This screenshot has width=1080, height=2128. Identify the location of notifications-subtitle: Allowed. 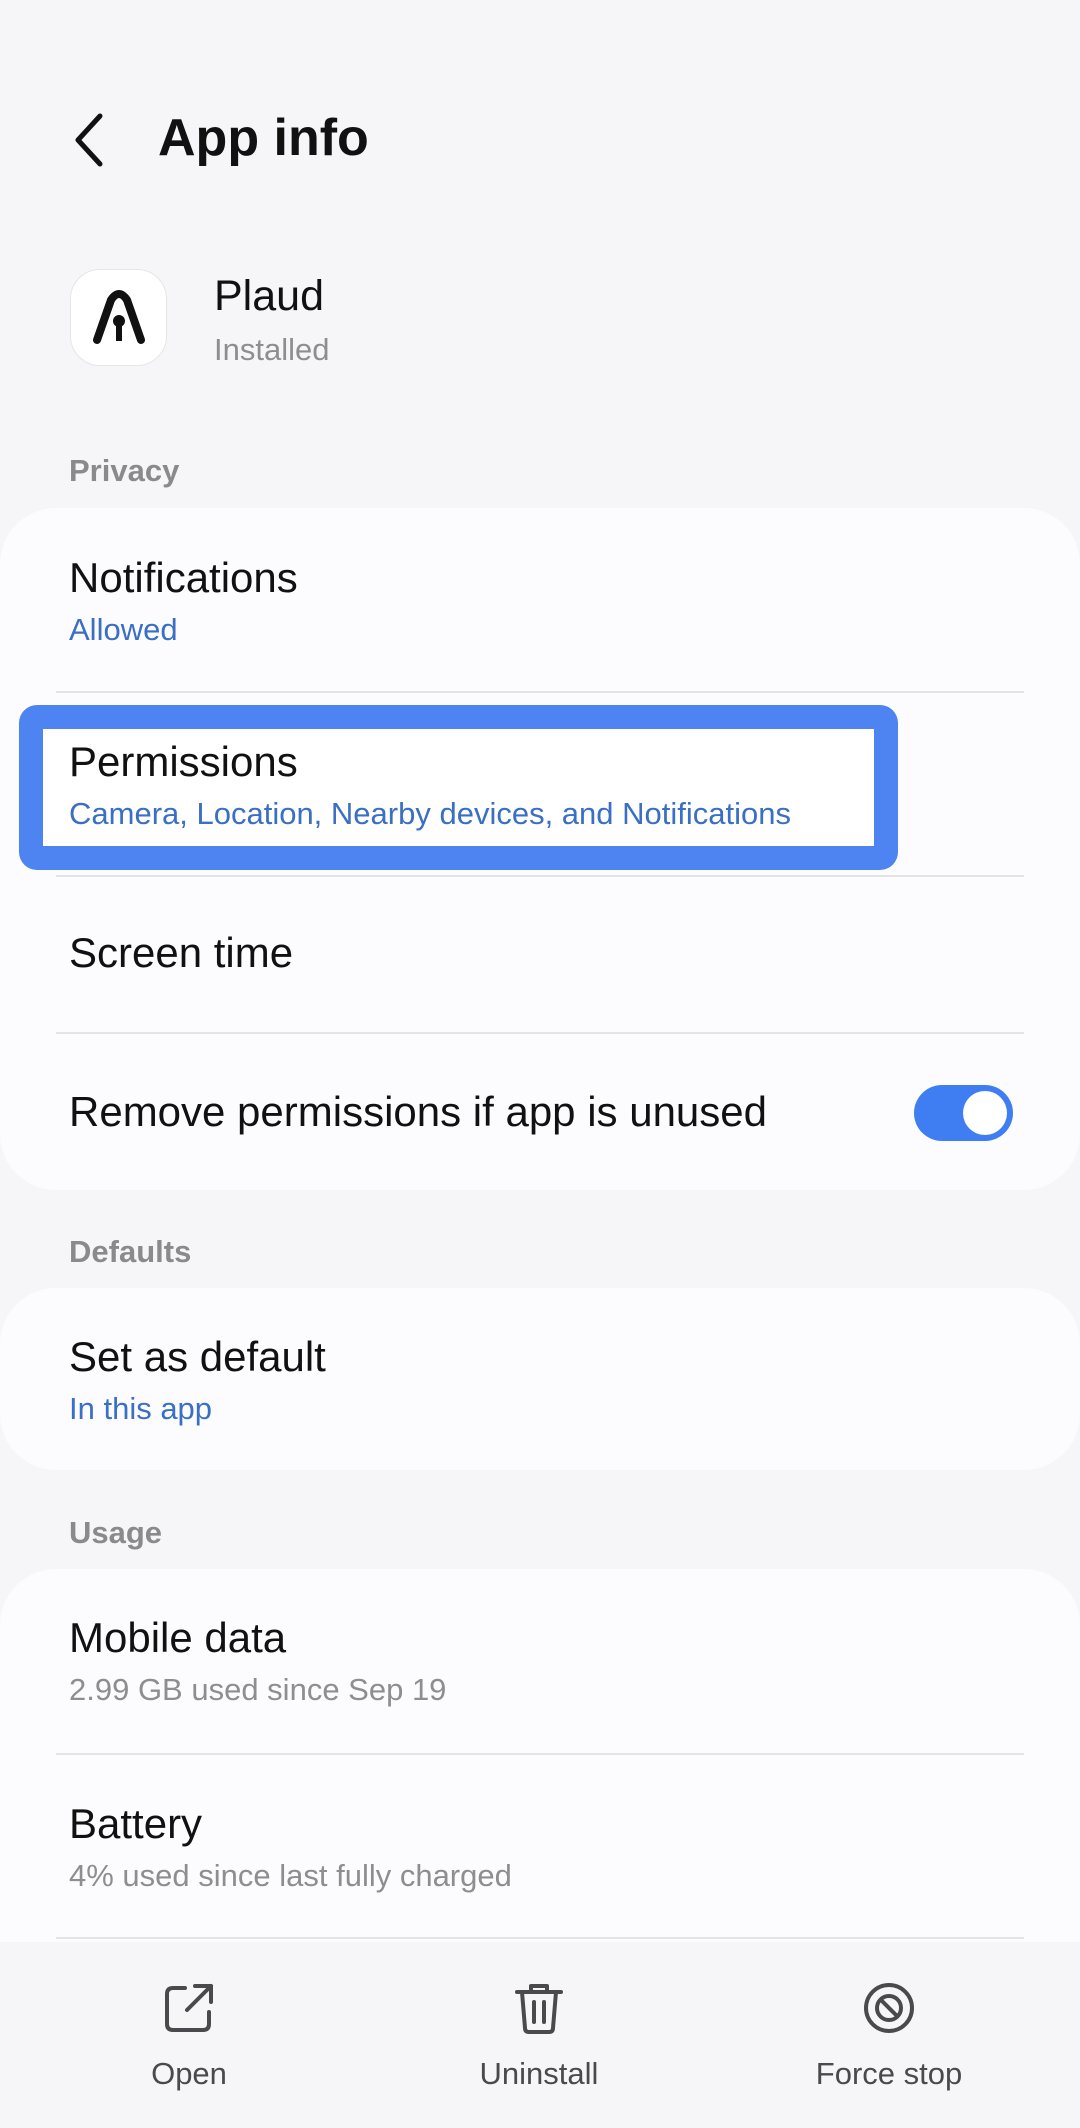
(123, 629).